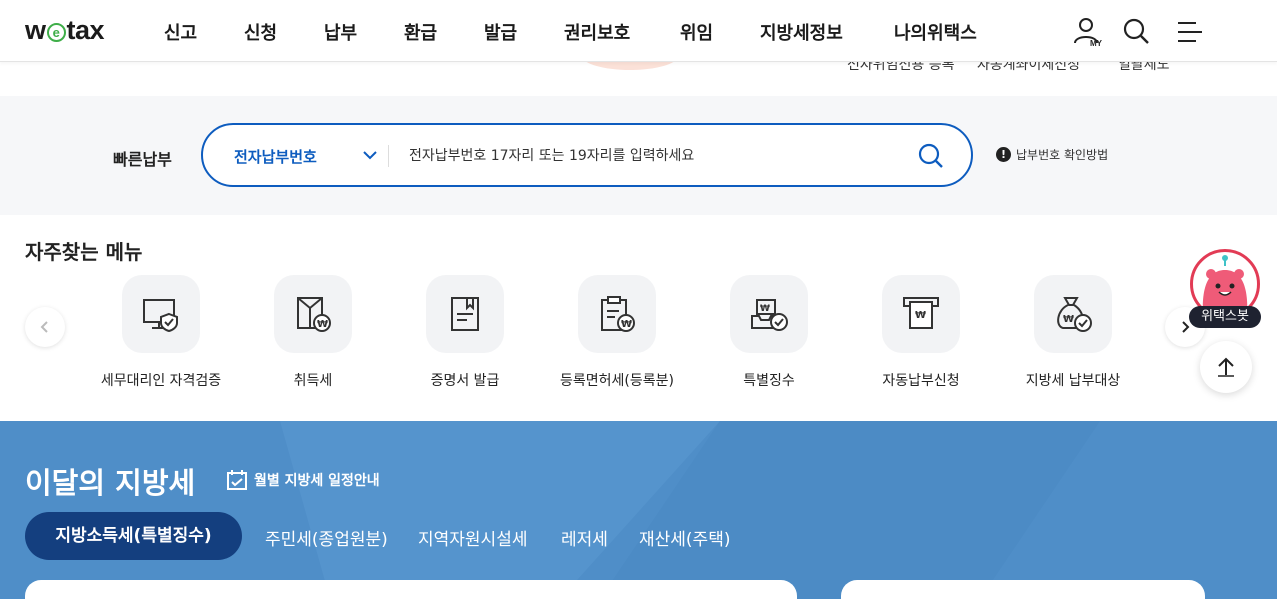 This screenshot has width=1277, height=599. Describe the element at coordinates (584, 537) in the screenshot. I see `tab-leisure-tax: 레저세` at that location.